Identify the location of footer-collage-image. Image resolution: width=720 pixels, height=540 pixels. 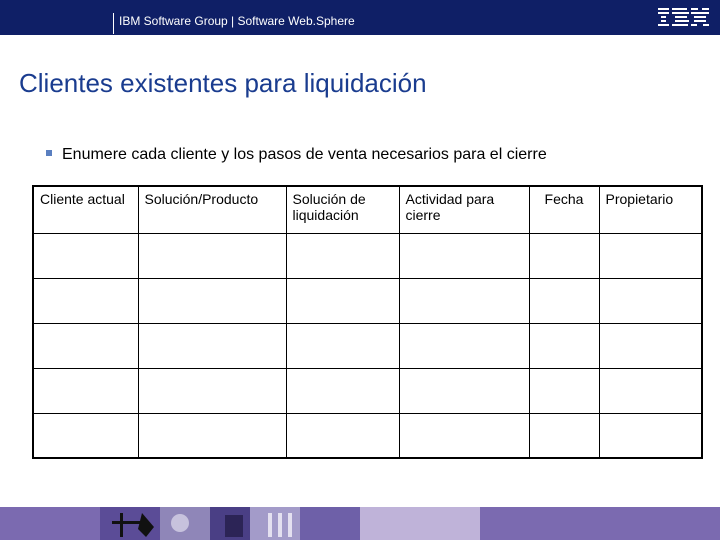
(230, 523).